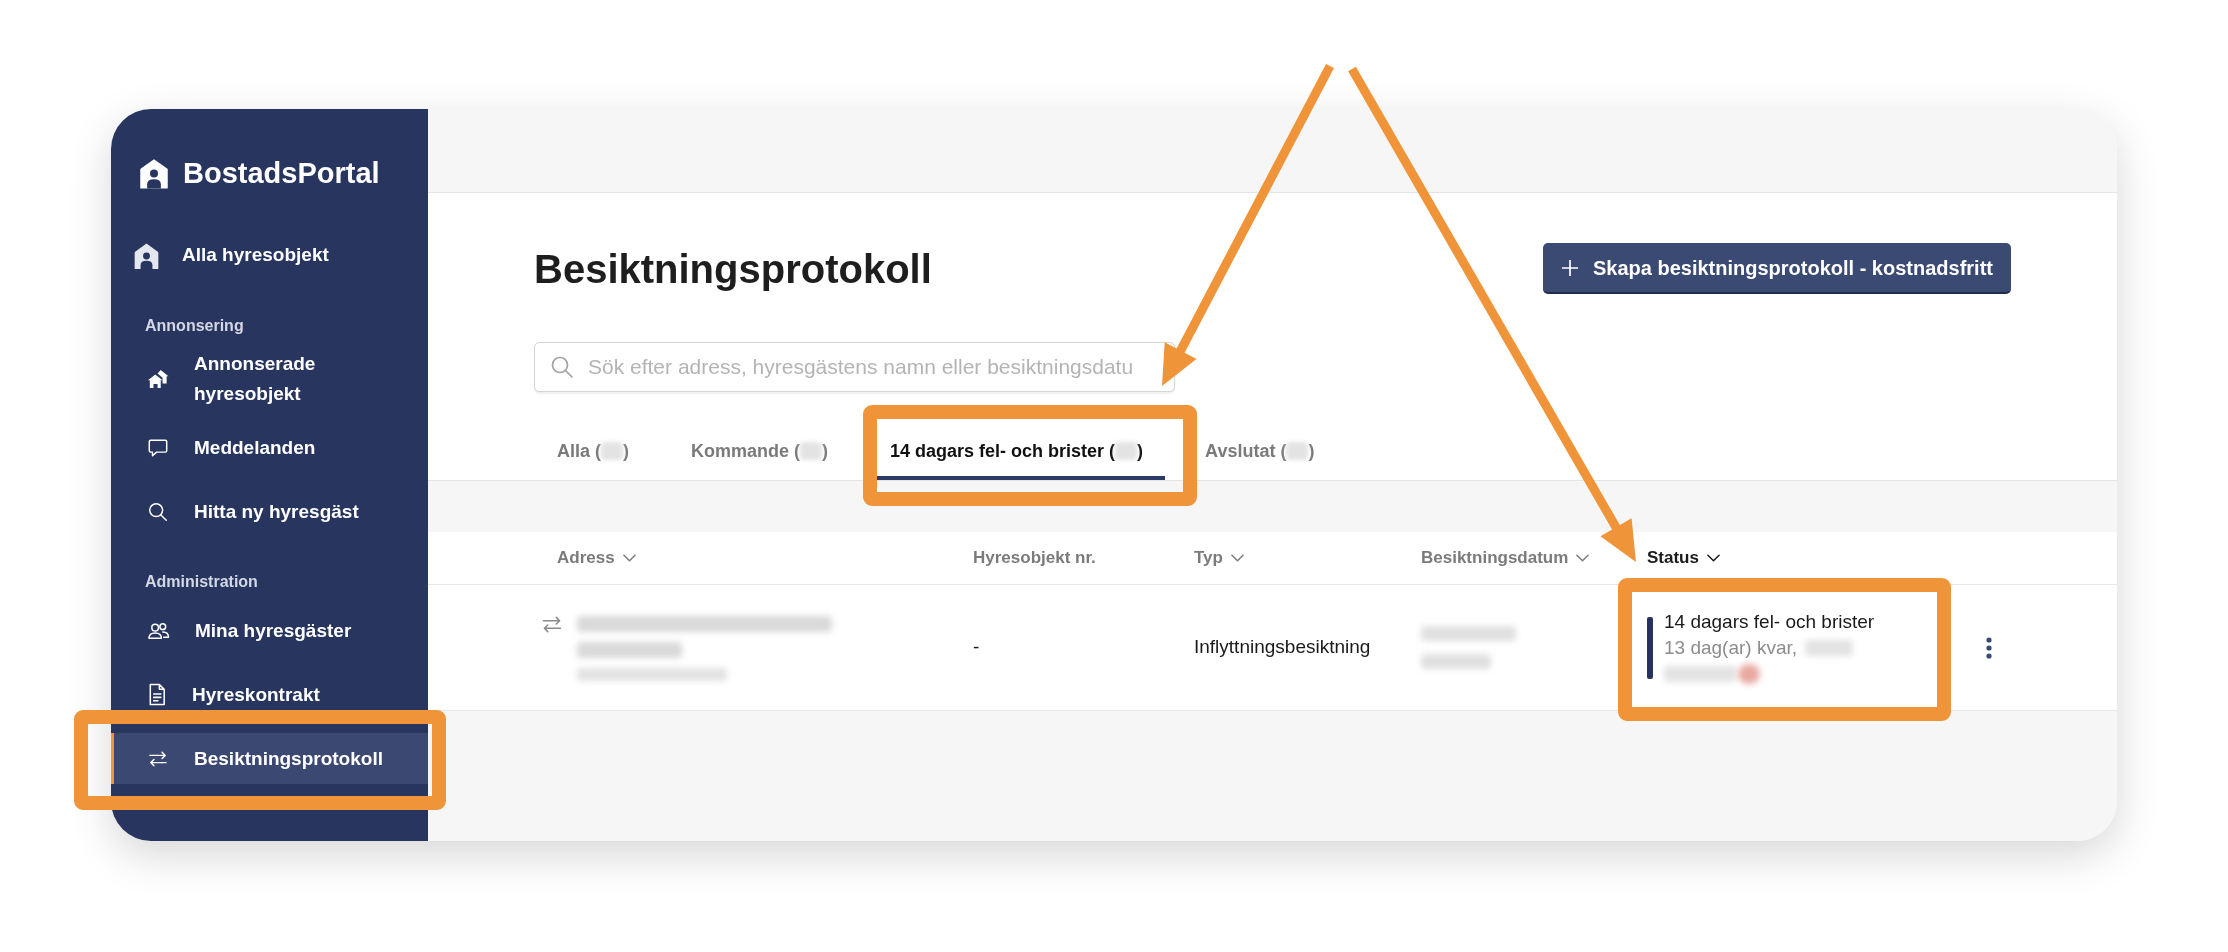 The image size is (2228, 952). What do you see at coordinates (596, 558) in the screenshot?
I see `column-header: Adress` at bounding box center [596, 558].